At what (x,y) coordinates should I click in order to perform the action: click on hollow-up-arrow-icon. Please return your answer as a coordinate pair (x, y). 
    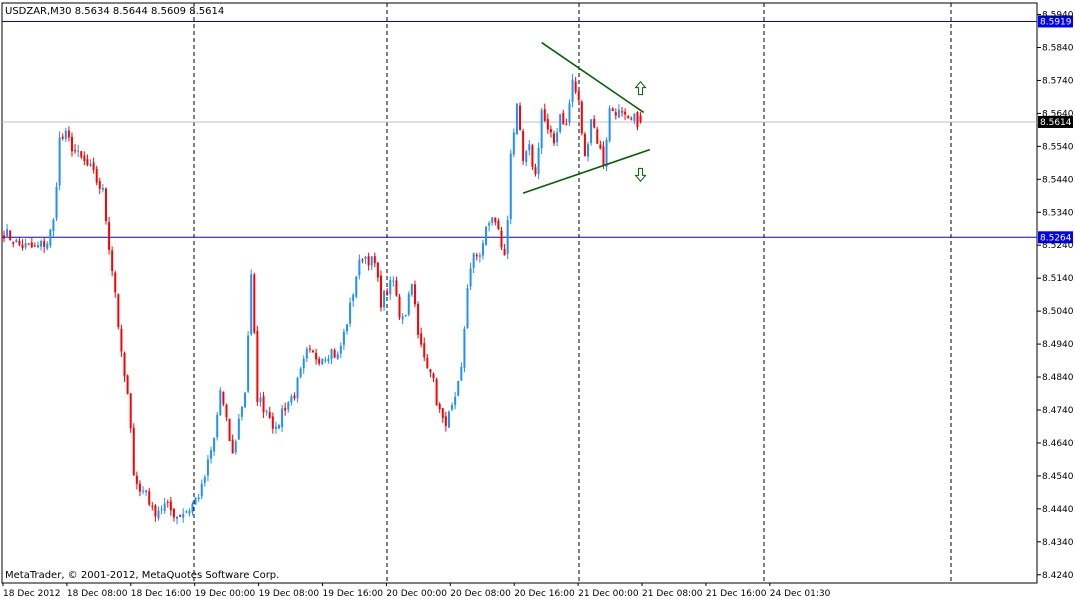
    Looking at the image, I should click on (640, 88).